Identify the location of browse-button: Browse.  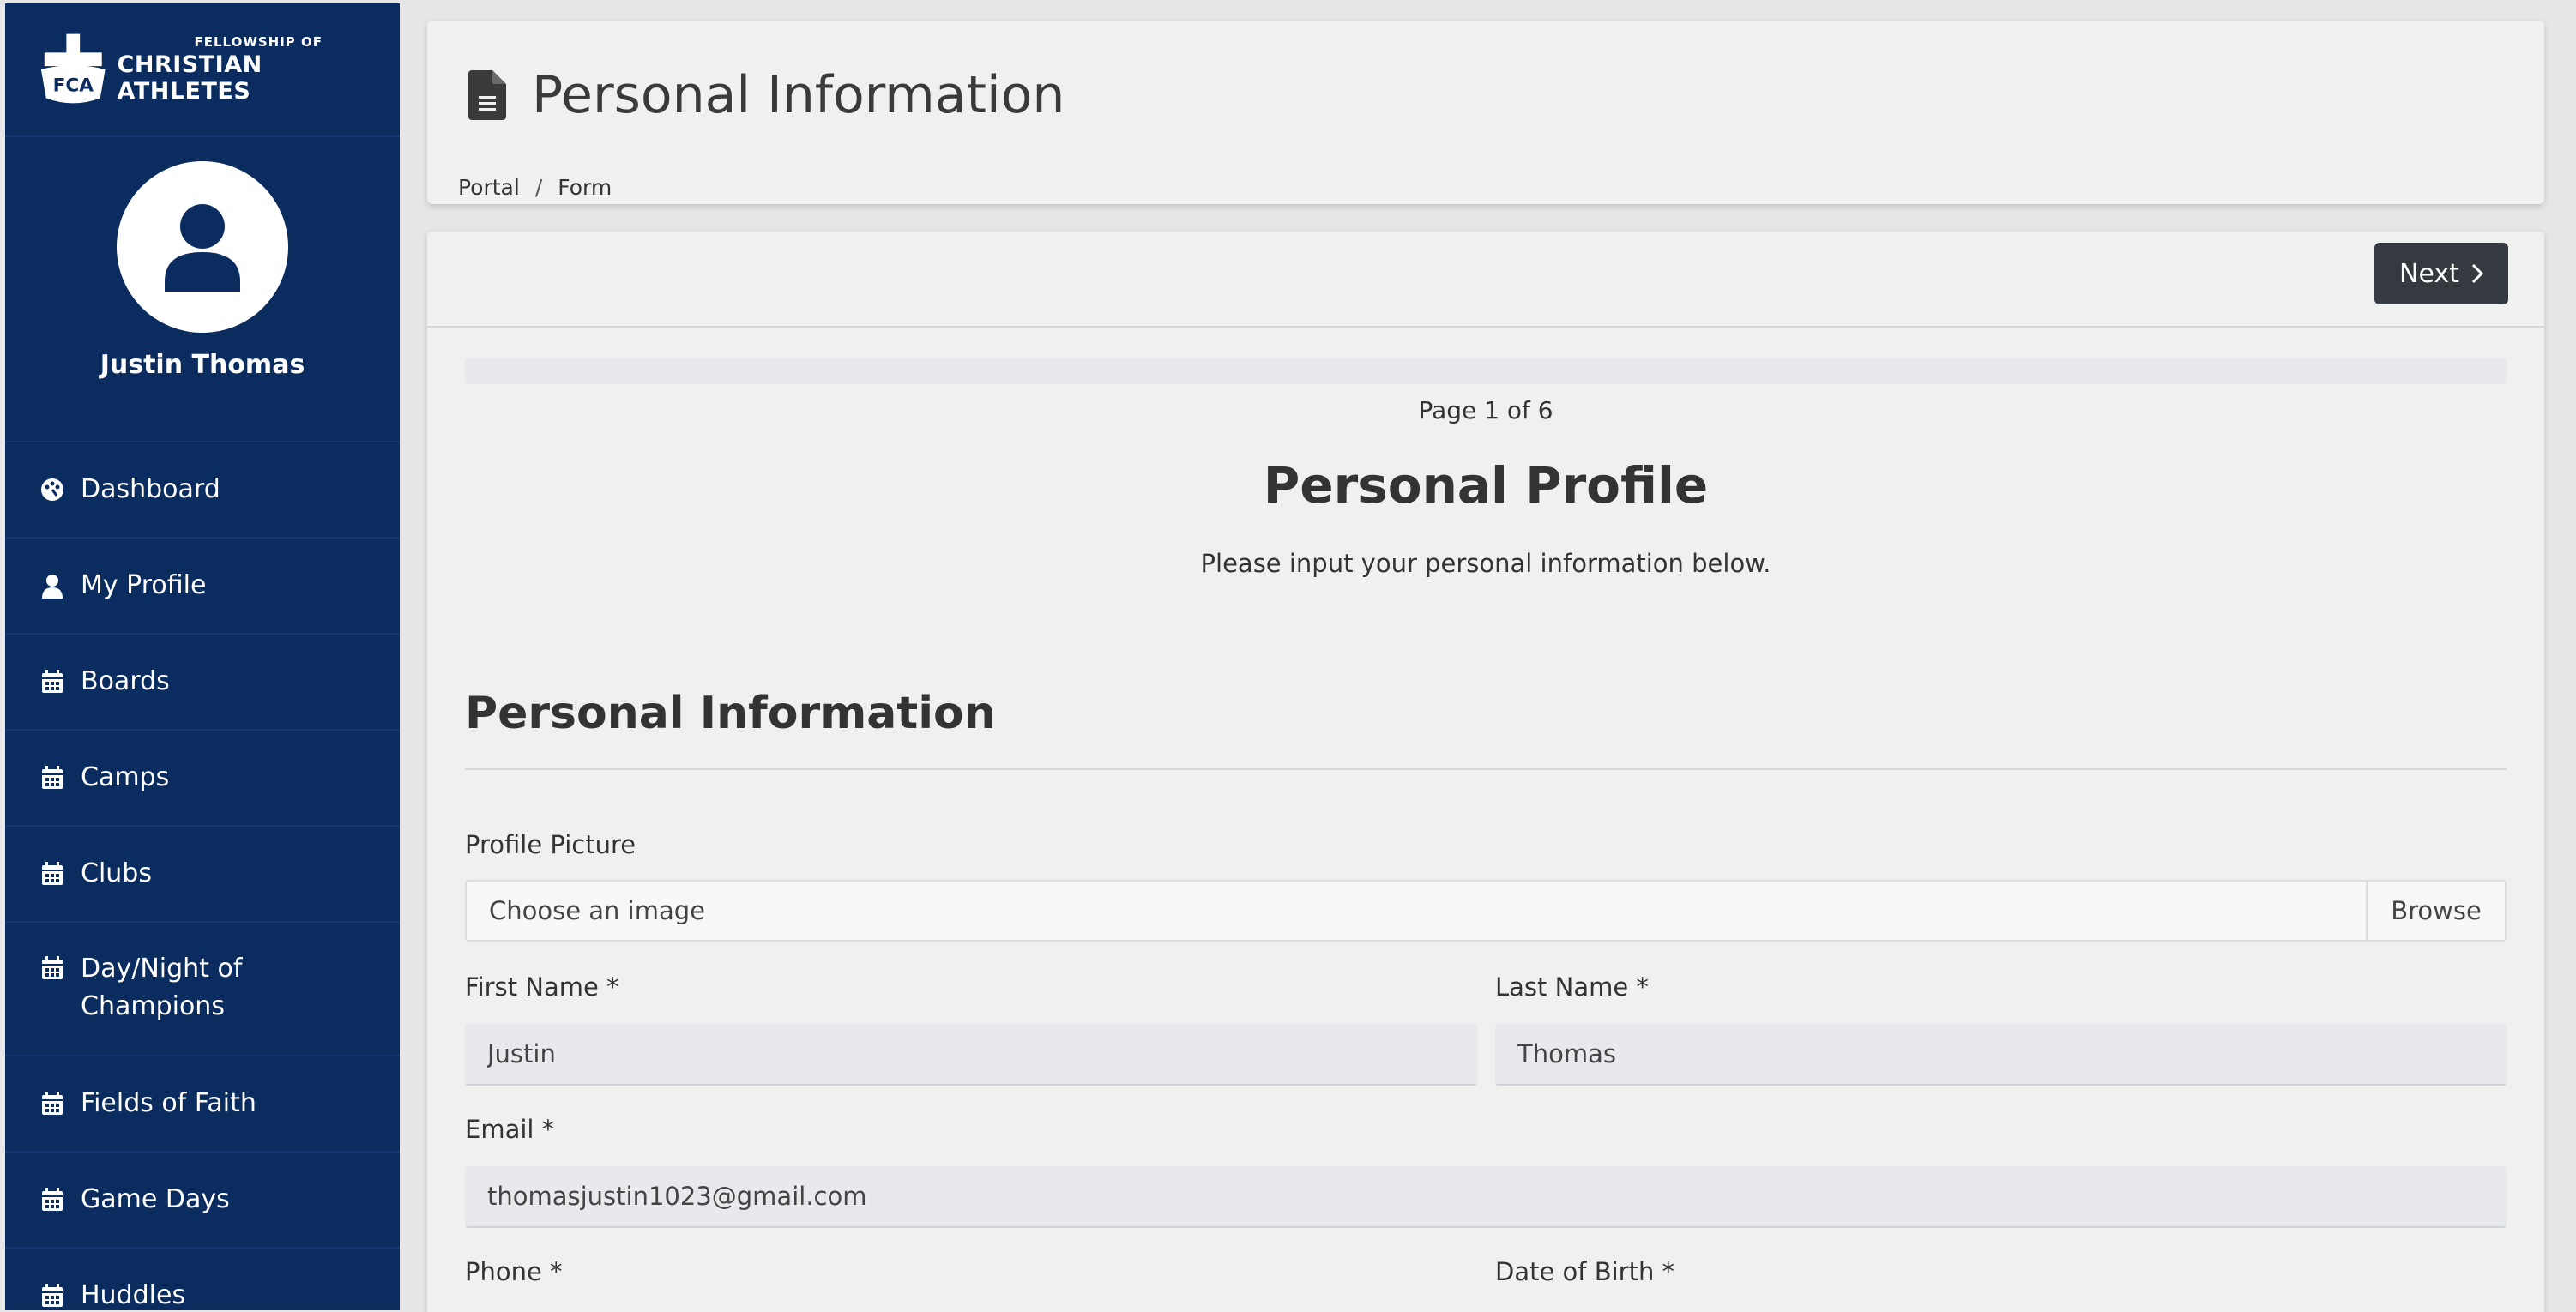
(2435, 911).